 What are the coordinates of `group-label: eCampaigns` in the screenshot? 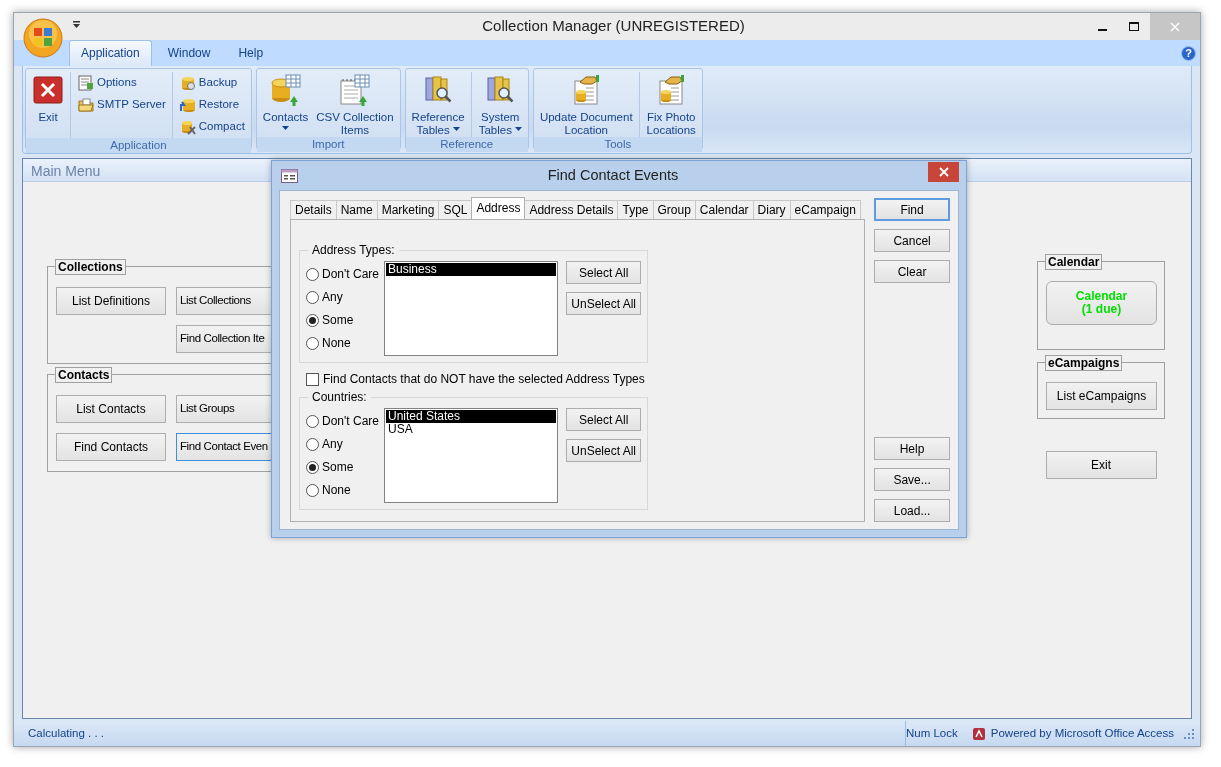 It's located at (1084, 363).